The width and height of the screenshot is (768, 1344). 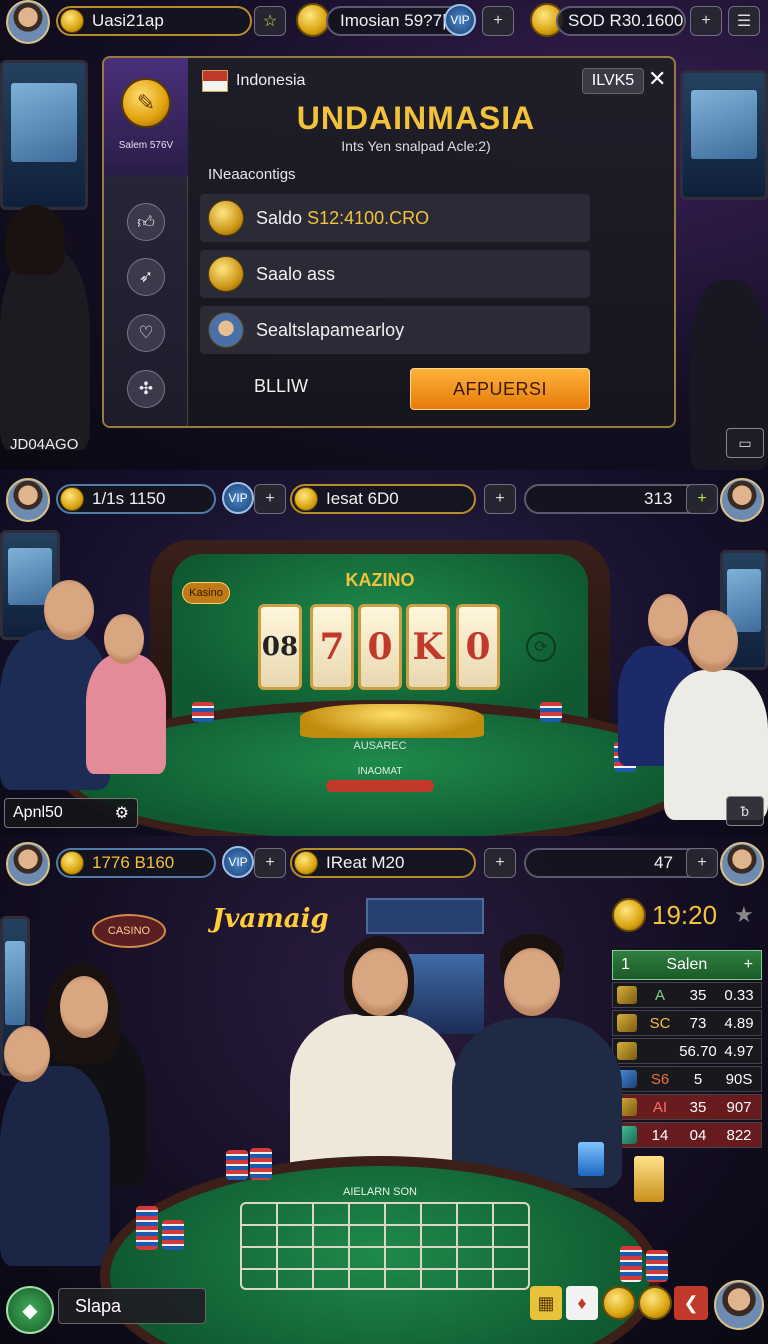 What do you see at coordinates (365, 862) in the screenshot?
I see `bet-label: IReat M20` at bounding box center [365, 862].